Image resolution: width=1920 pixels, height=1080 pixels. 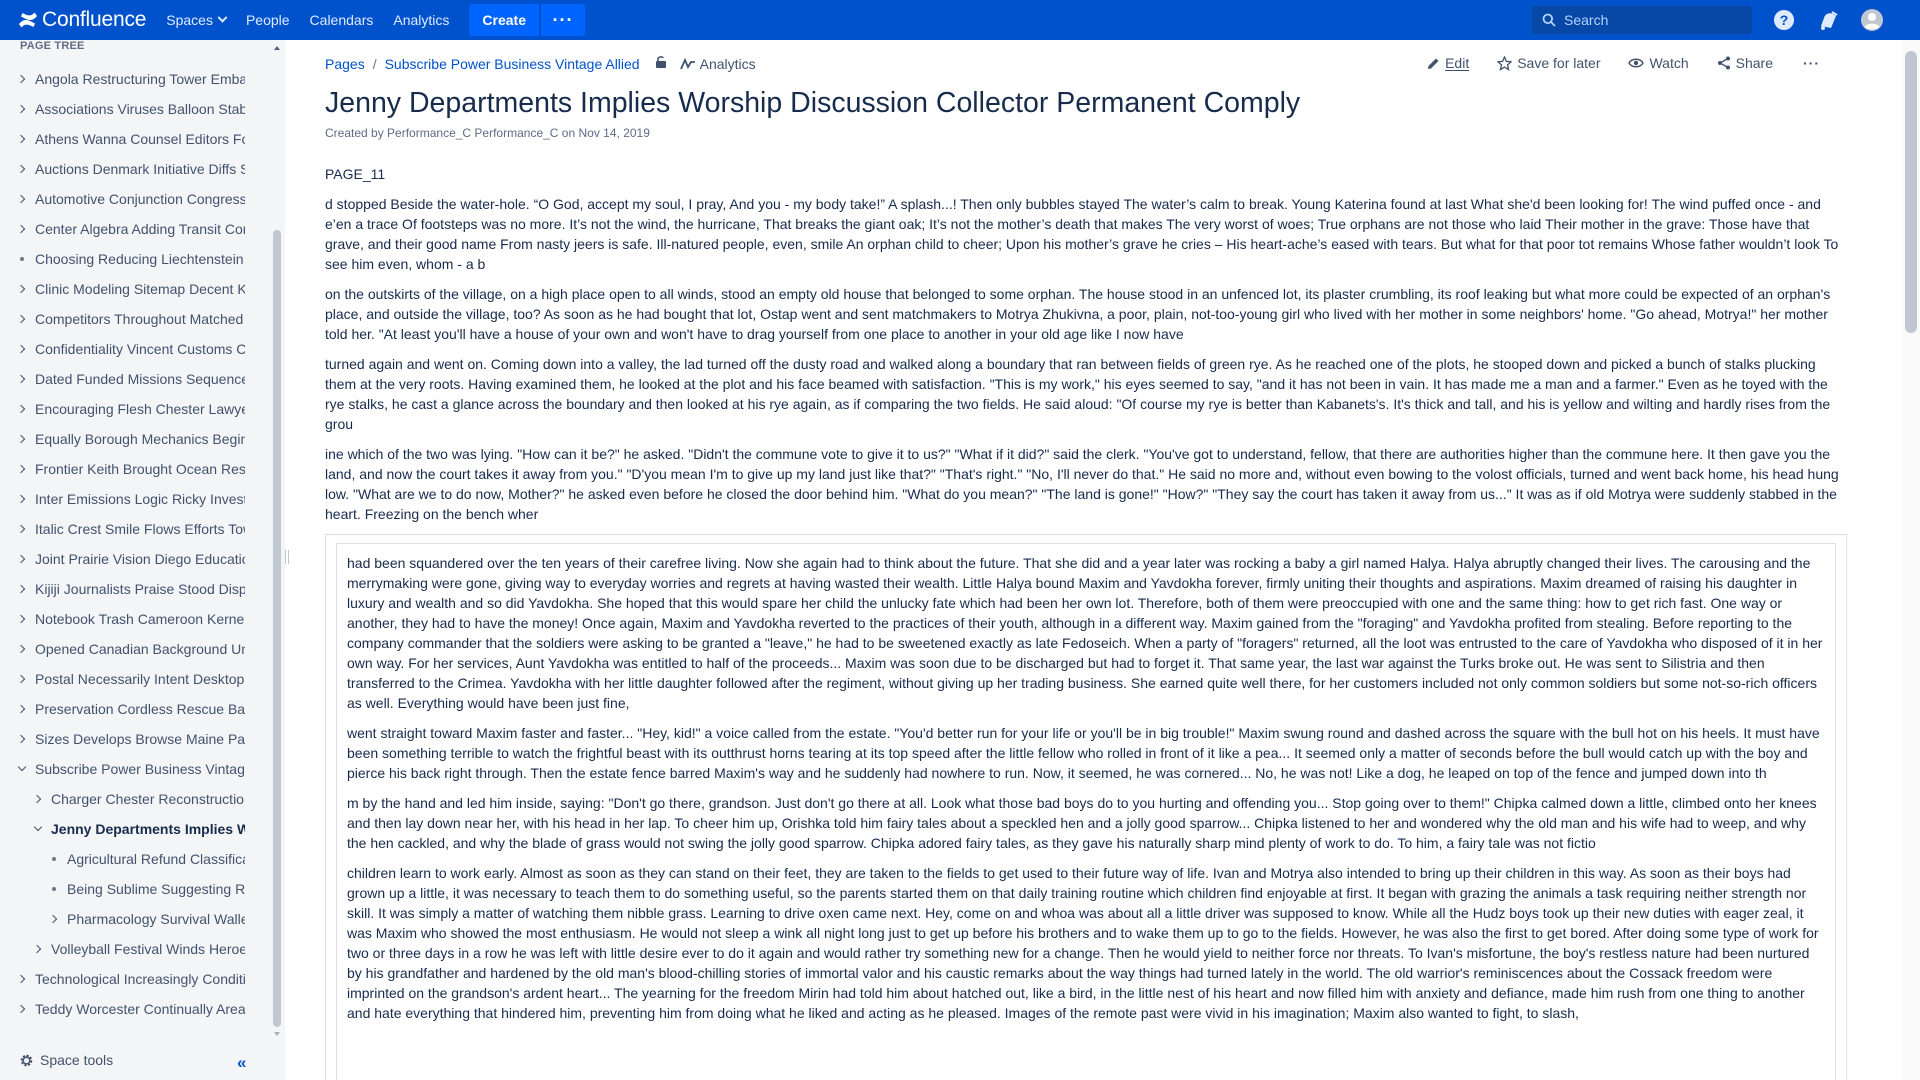 What do you see at coordinates (196, 20) in the screenshot?
I see `nav-spaces: Spaces` at bounding box center [196, 20].